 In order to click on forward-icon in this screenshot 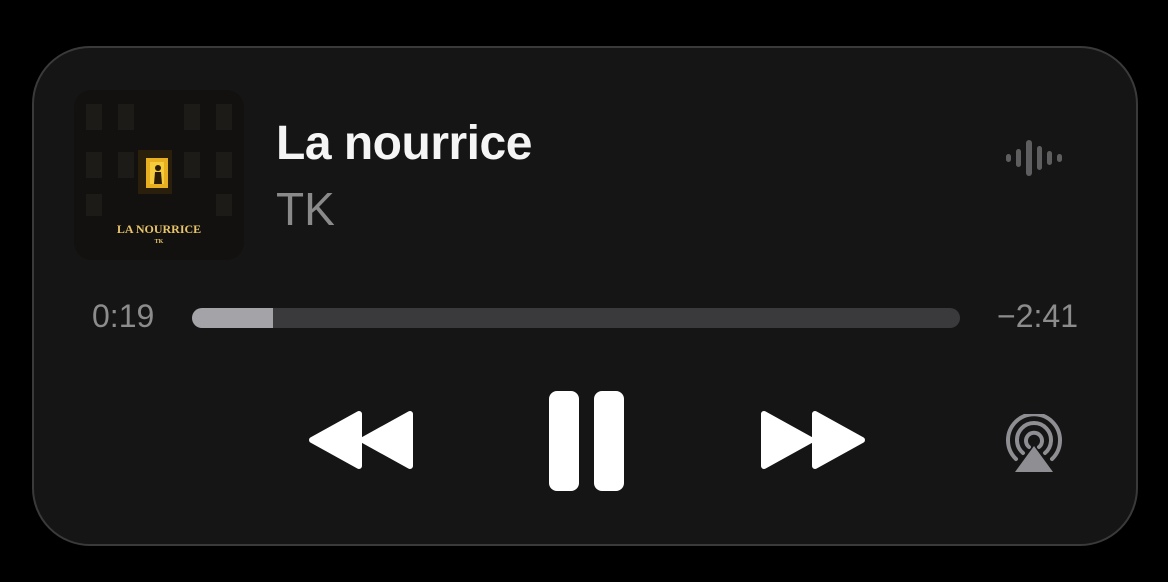, I will do `click(813, 440)`.